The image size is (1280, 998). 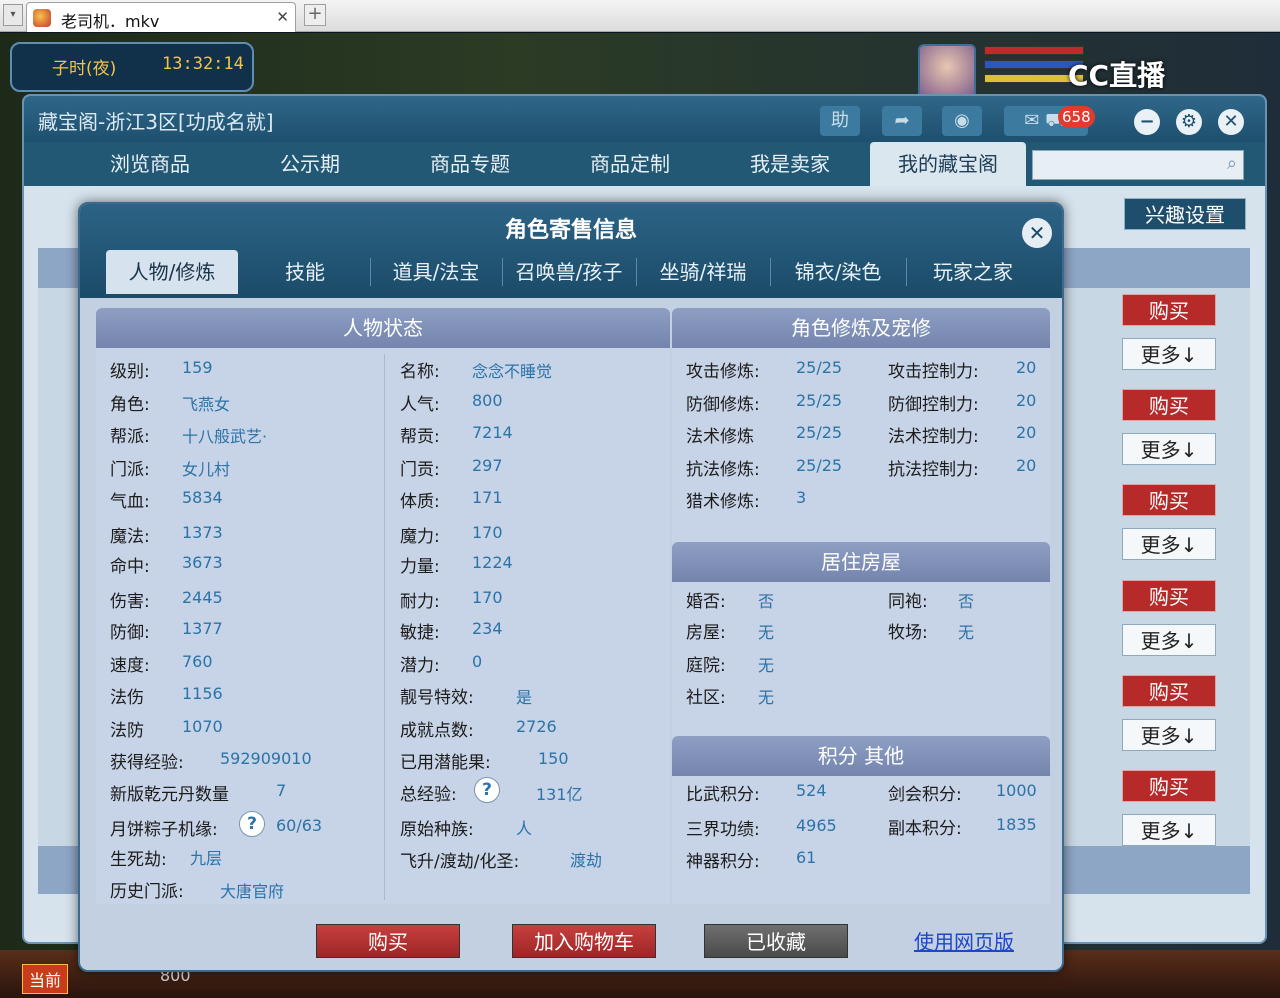 What do you see at coordinates (310, 164) in the screenshot?
I see `nav-publicity: 公示期` at bounding box center [310, 164].